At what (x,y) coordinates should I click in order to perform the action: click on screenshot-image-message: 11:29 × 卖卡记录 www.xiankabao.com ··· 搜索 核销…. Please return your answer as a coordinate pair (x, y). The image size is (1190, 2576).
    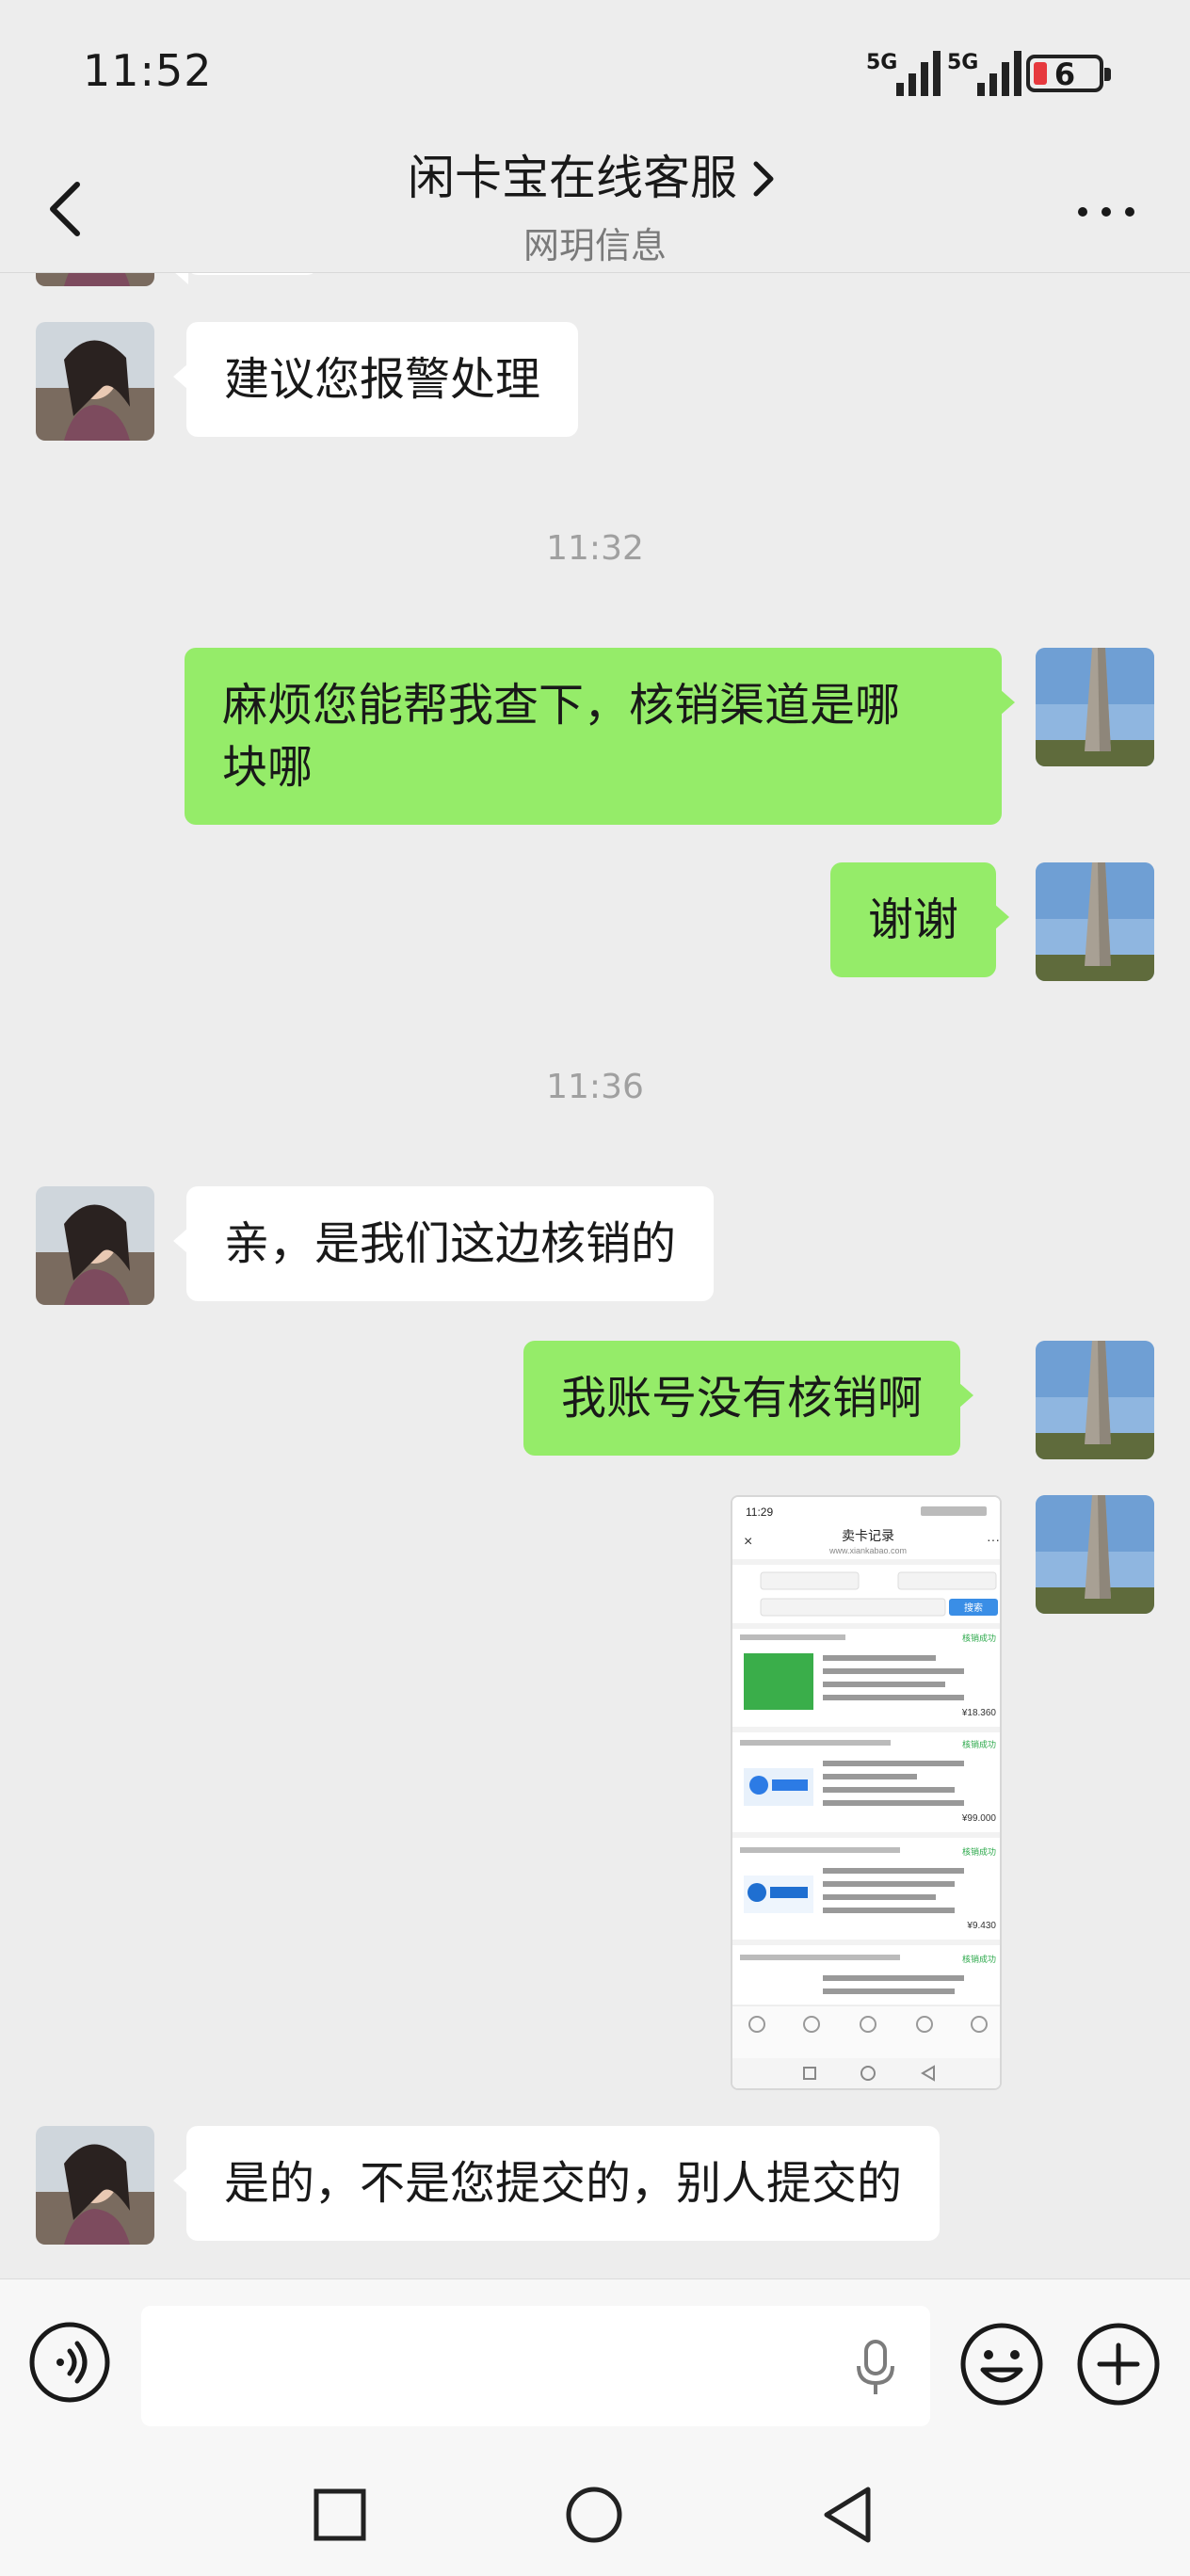
    Looking at the image, I should click on (867, 1792).